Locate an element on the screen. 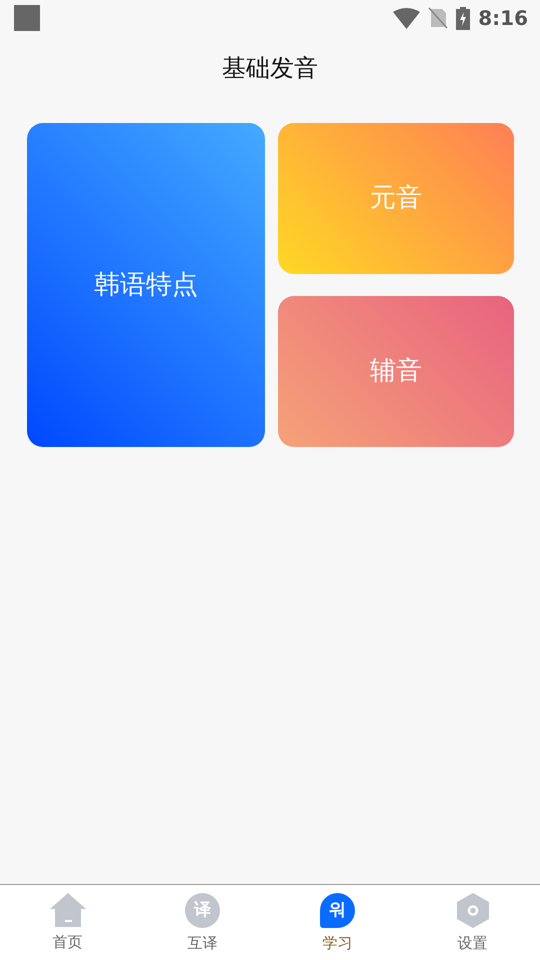  nav-tab: 译 互译 is located at coordinates (202, 922).